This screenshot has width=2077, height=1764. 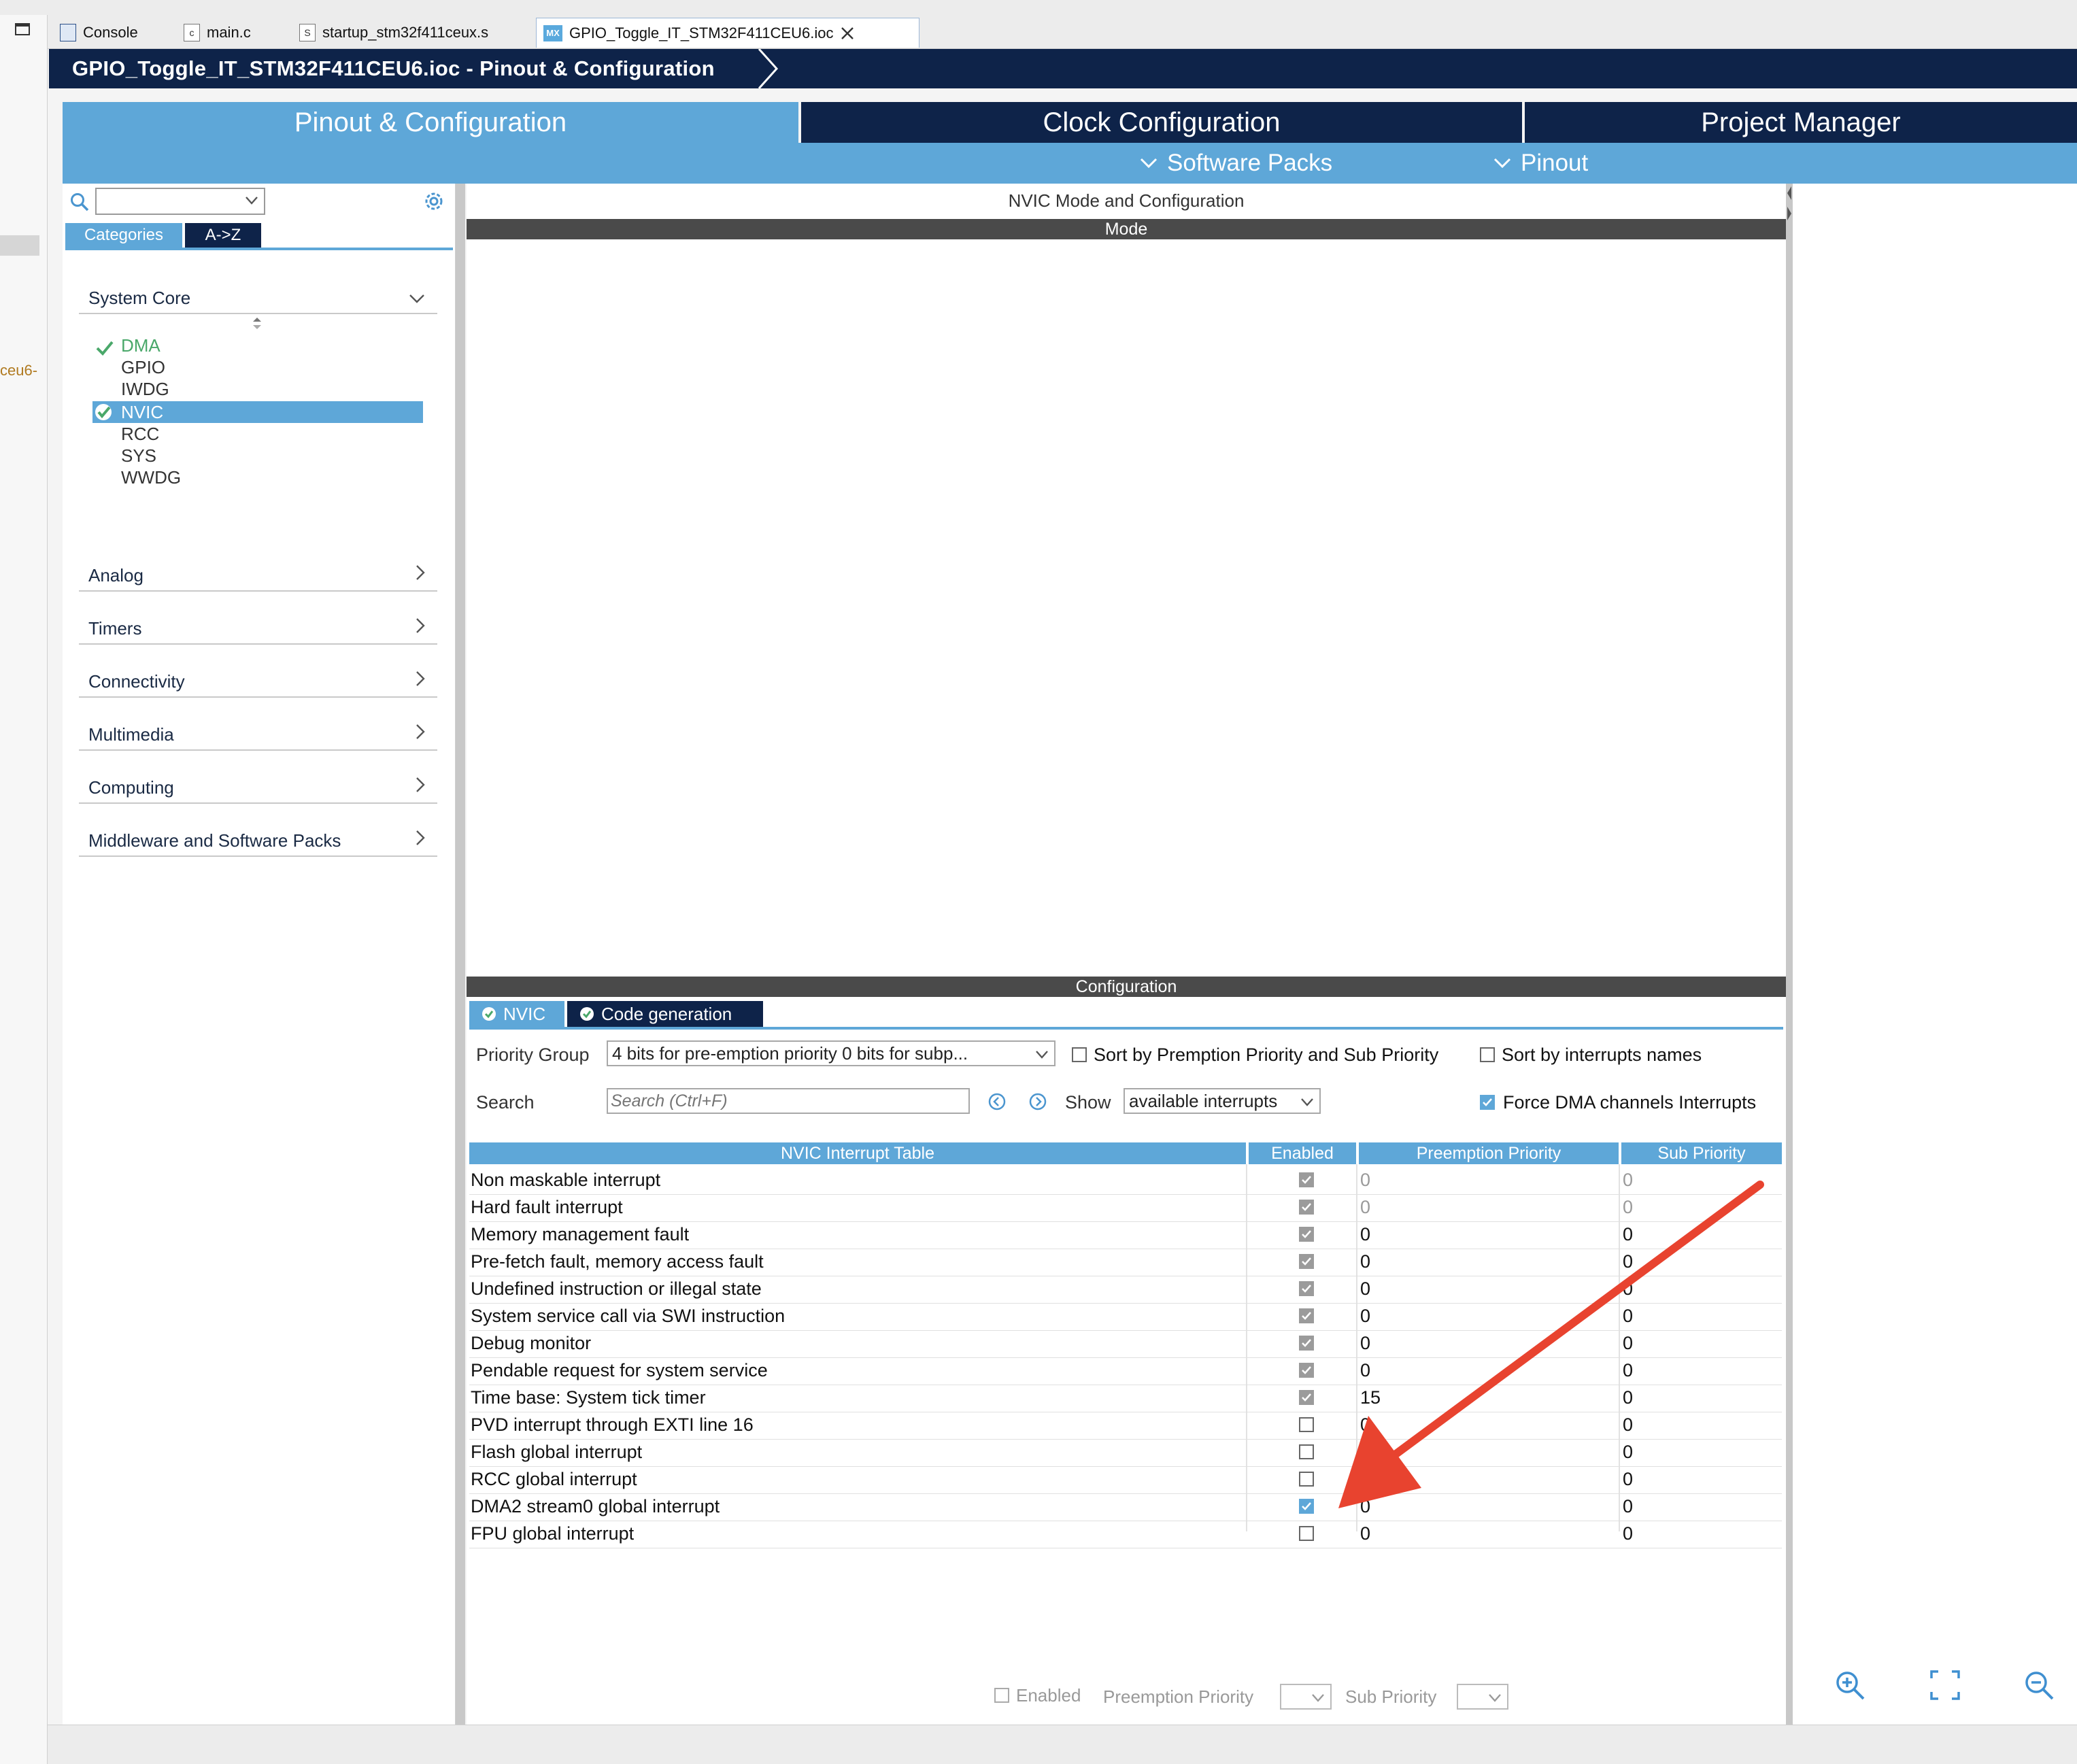 What do you see at coordinates (1302, 1153) in the screenshot?
I see `col-header-enabled: Enabled` at bounding box center [1302, 1153].